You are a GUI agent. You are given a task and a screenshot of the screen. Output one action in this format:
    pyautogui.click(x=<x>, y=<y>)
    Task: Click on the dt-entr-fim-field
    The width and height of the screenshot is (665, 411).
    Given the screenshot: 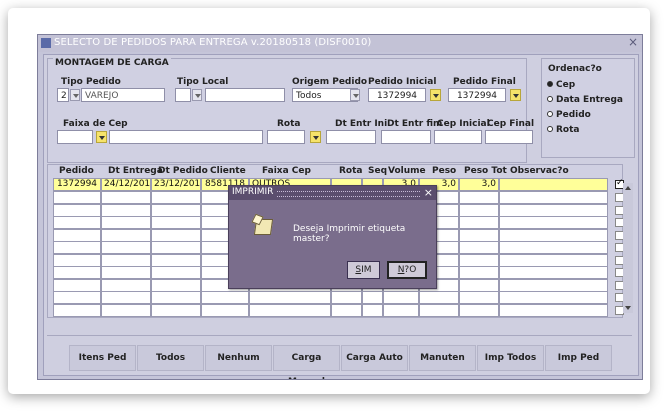 What is the action you would take?
    pyautogui.click(x=406, y=137)
    